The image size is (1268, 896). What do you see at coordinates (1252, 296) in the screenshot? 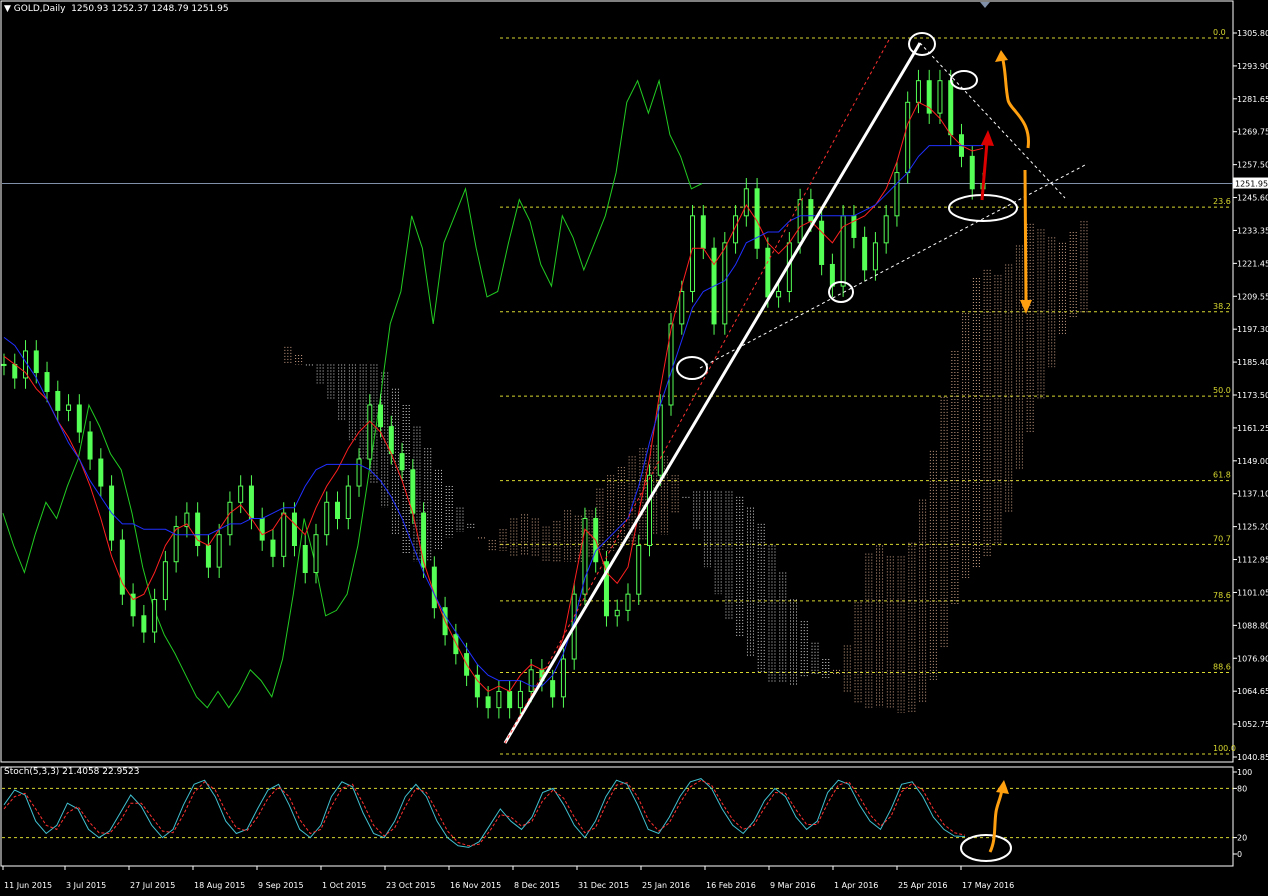
I see `y-tick-label: 1209.55` at bounding box center [1252, 296].